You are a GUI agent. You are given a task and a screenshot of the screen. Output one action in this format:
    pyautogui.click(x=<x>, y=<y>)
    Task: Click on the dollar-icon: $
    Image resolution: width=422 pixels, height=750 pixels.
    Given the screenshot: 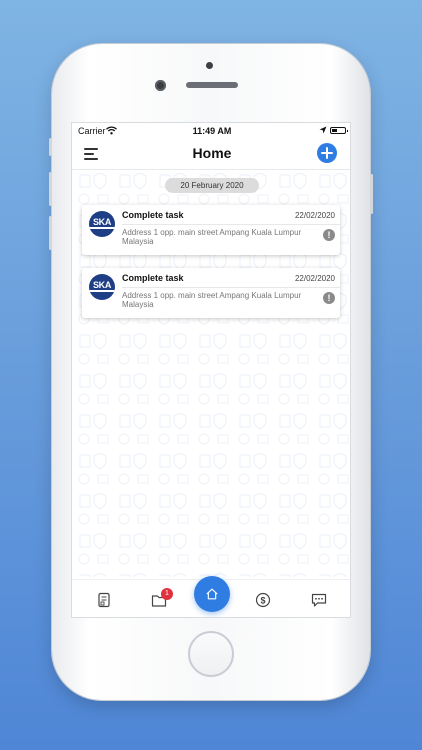 What is the action you would take?
    pyautogui.click(x=263, y=600)
    